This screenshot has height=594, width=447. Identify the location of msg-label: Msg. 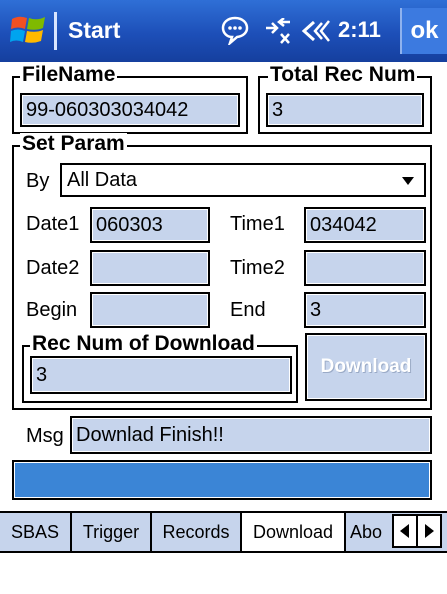
(45, 436).